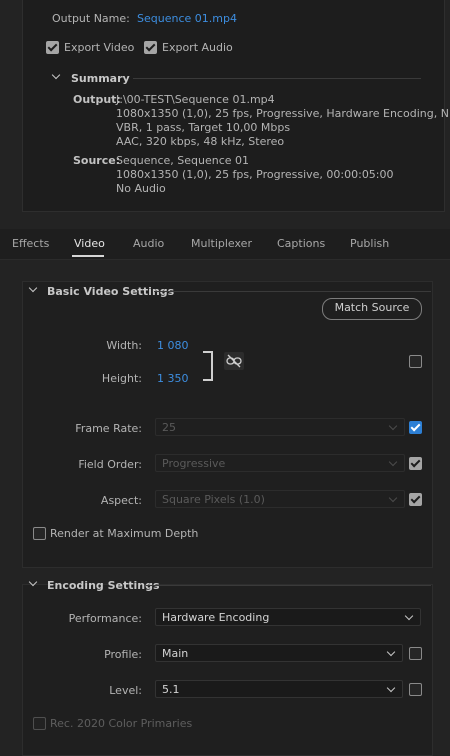 Image resolution: width=450 pixels, height=756 pixels. What do you see at coordinates (280, 463) in the screenshot?
I see `field-order-select: Progressive` at bounding box center [280, 463].